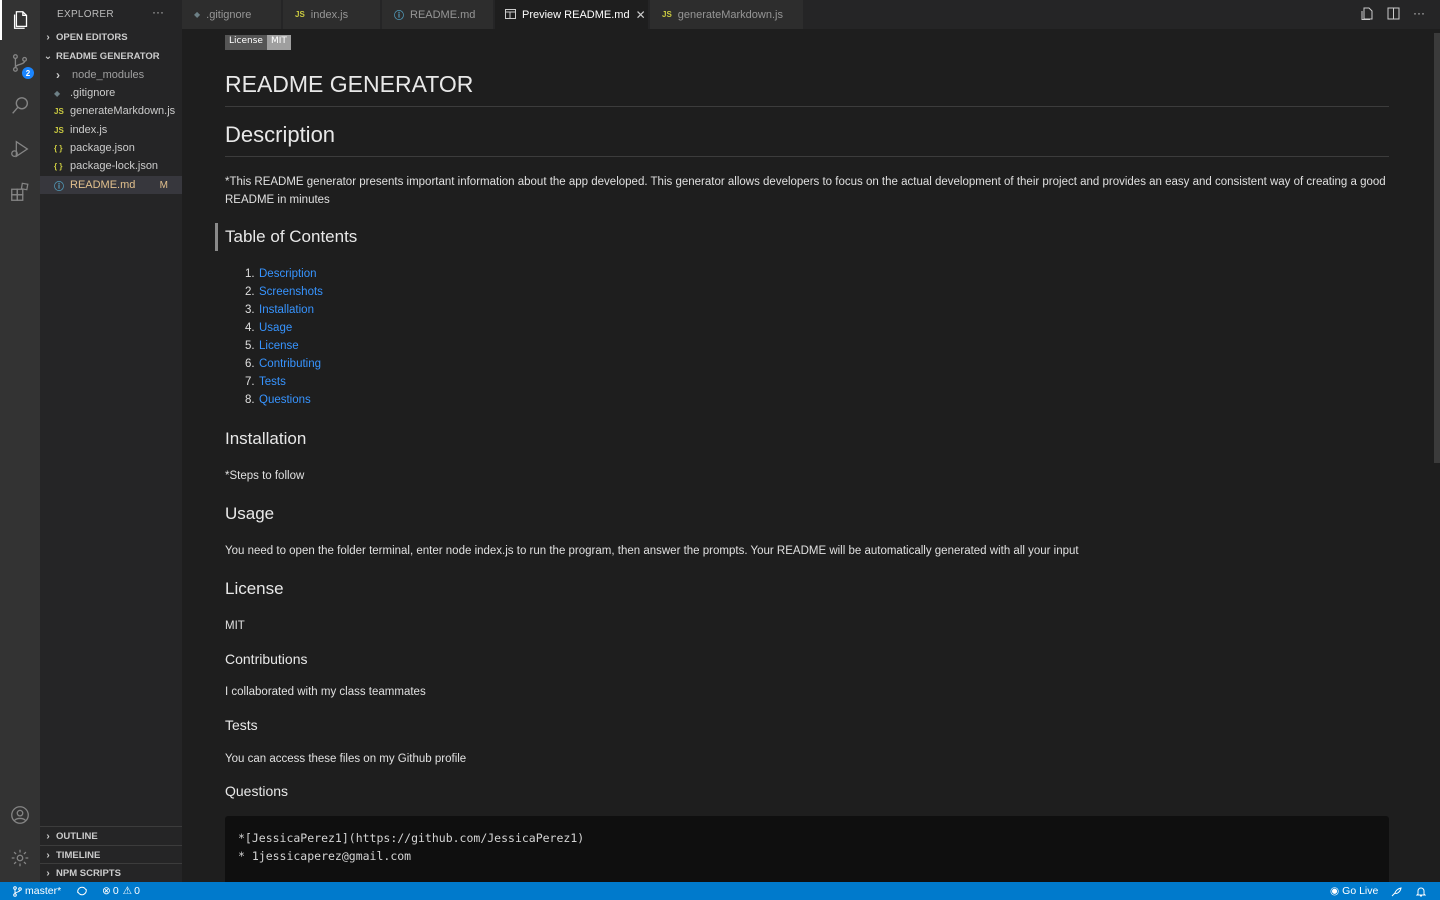 This screenshot has height=900, width=1440. What do you see at coordinates (510, 14) in the screenshot?
I see `preview-icon` at bounding box center [510, 14].